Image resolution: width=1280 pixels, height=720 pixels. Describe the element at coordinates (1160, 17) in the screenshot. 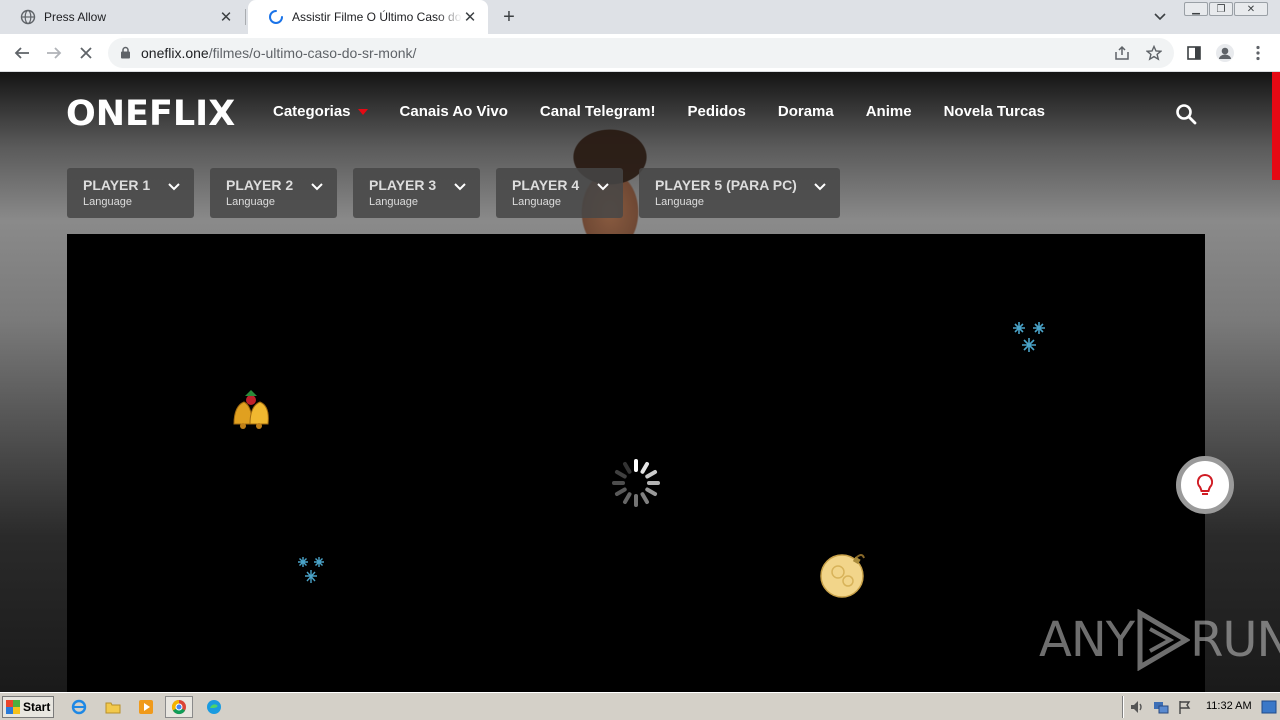

I see `tab-search-icon` at that location.